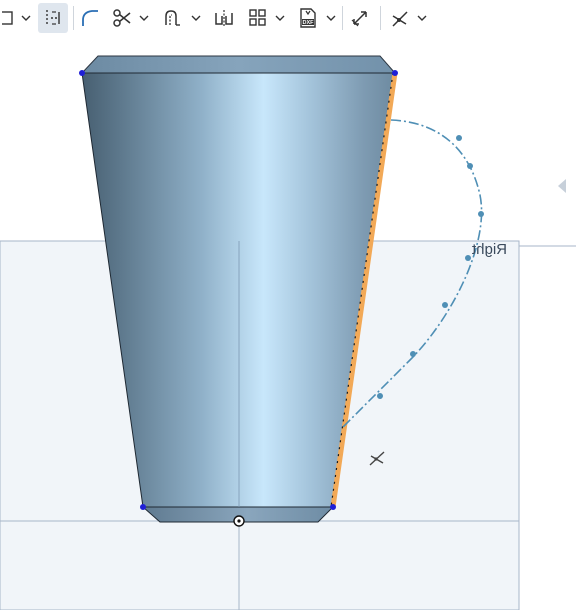 Image resolution: width=576 pixels, height=610 pixels. What do you see at coordinates (26, 18) in the screenshot?
I see `rectangle-menu-chevron-icon` at bounding box center [26, 18].